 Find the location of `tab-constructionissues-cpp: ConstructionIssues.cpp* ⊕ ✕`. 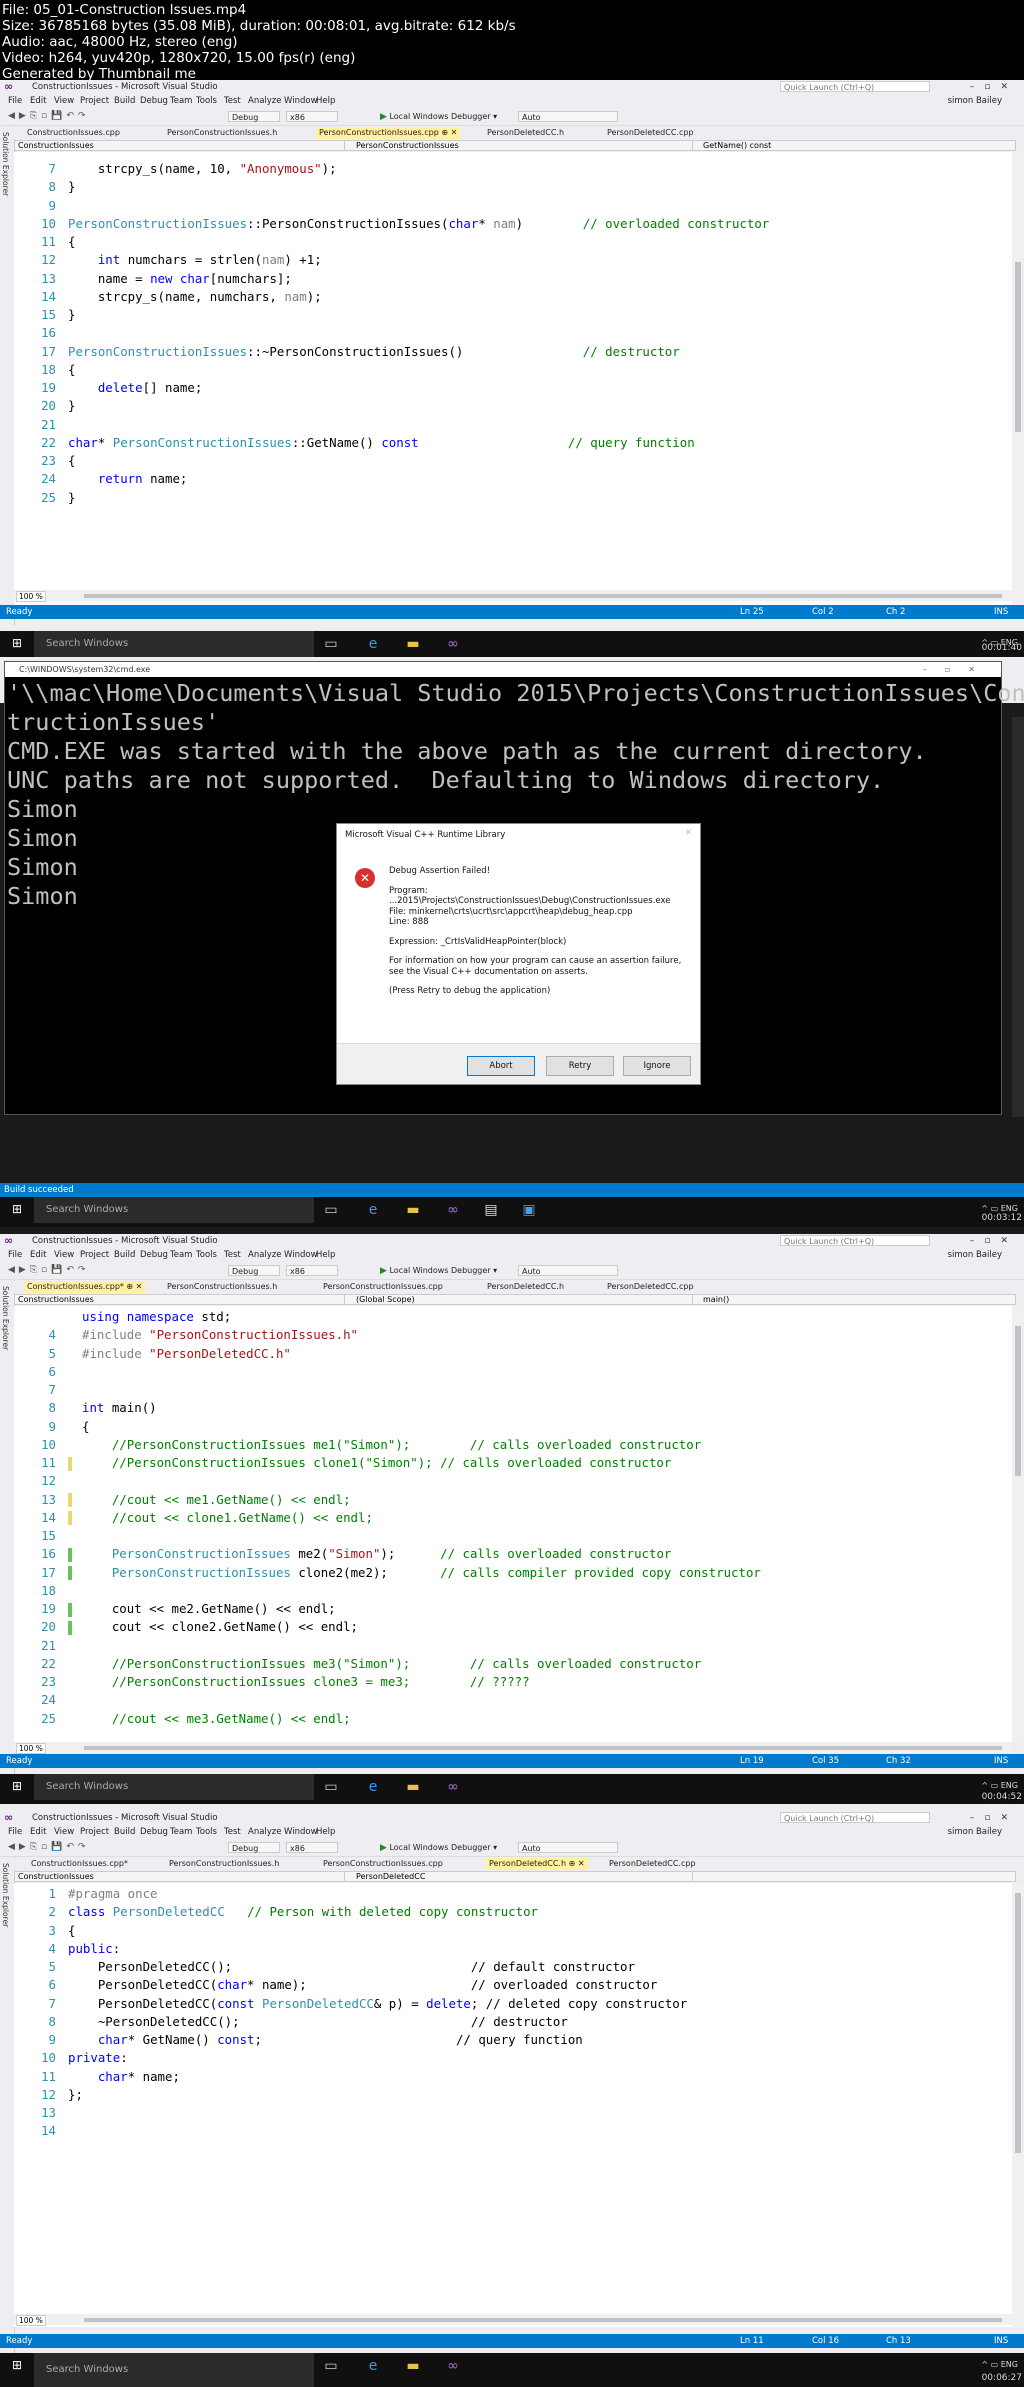

tab-constructionissues-cpp: ConstructionIssues.cpp* ⊕ ✕ is located at coordinates (85, 1287).